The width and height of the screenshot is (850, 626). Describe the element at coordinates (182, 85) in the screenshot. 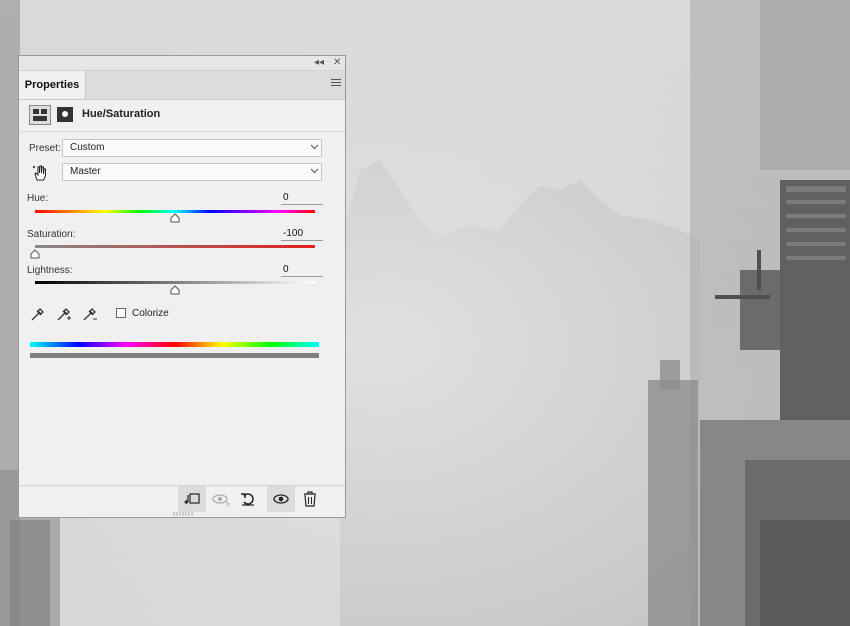

I see `panel-tabbar: Properties` at that location.